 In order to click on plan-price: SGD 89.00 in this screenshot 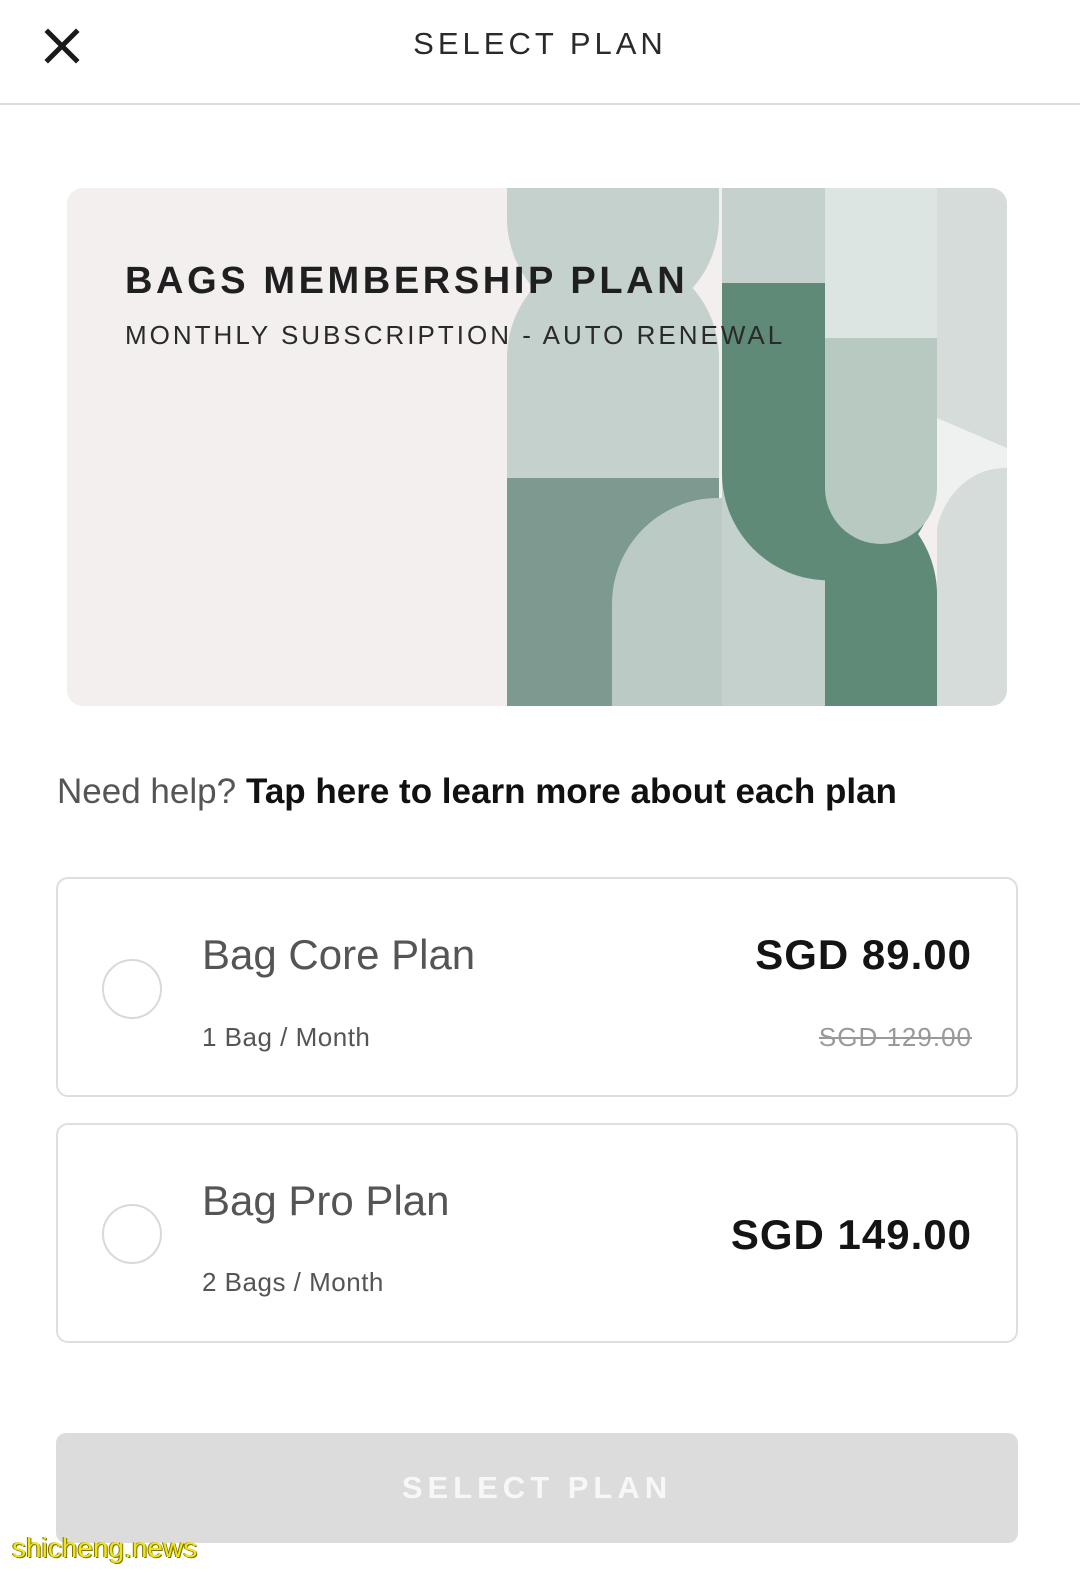, I will do `click(863, 954)`.